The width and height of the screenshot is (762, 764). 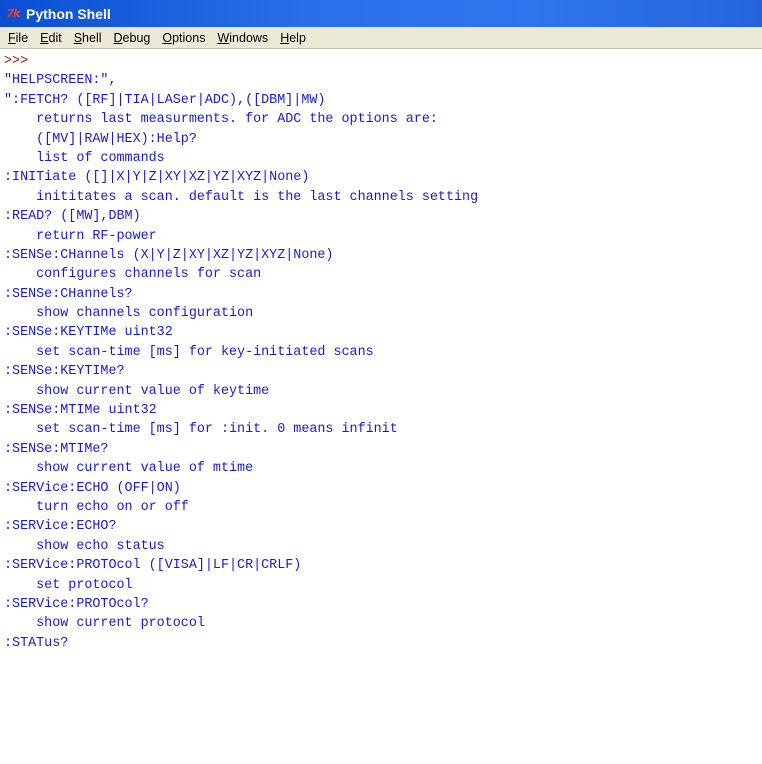 I want to click on menu-item-windows: Windows, so click(x=242, y=38).